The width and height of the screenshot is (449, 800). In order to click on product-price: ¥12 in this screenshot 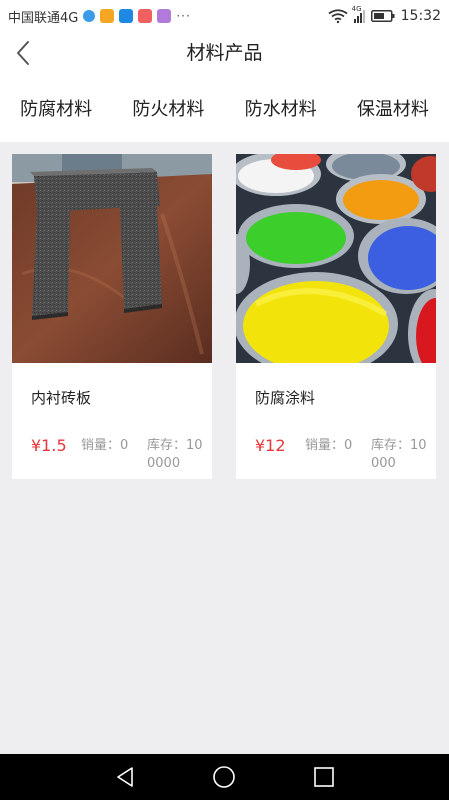, I will do `click(270, 445)`.